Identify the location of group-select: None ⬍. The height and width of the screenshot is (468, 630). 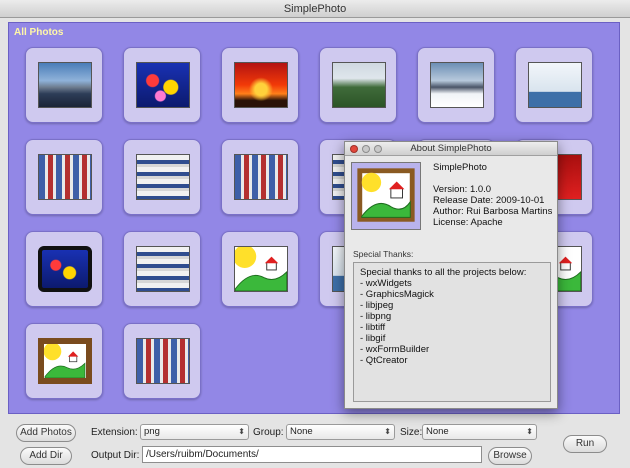
(340, 432).